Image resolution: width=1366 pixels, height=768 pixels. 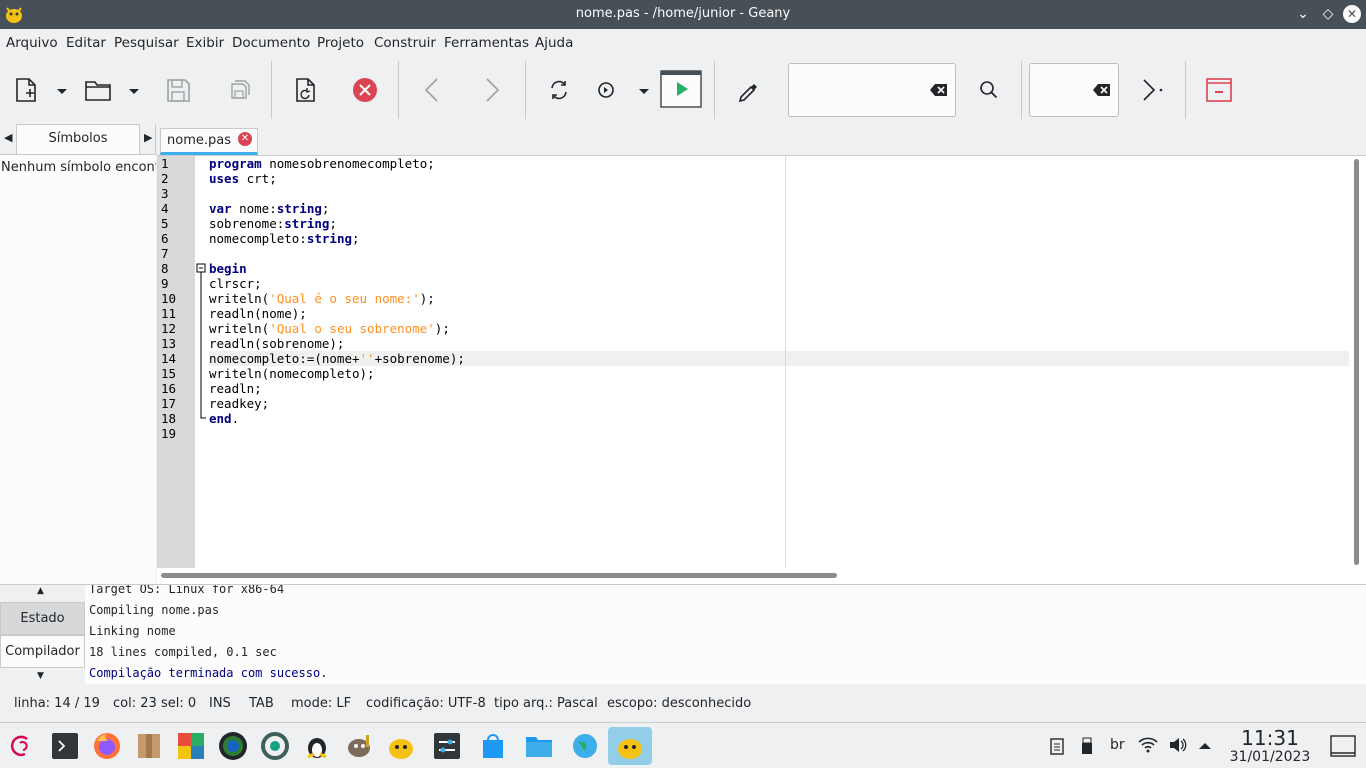 What do you see at coordinates (329, 328) in the screenshot?
I see `code-line: writeln('Qual o seu sobrenome');` at bounding box center [329, 328].